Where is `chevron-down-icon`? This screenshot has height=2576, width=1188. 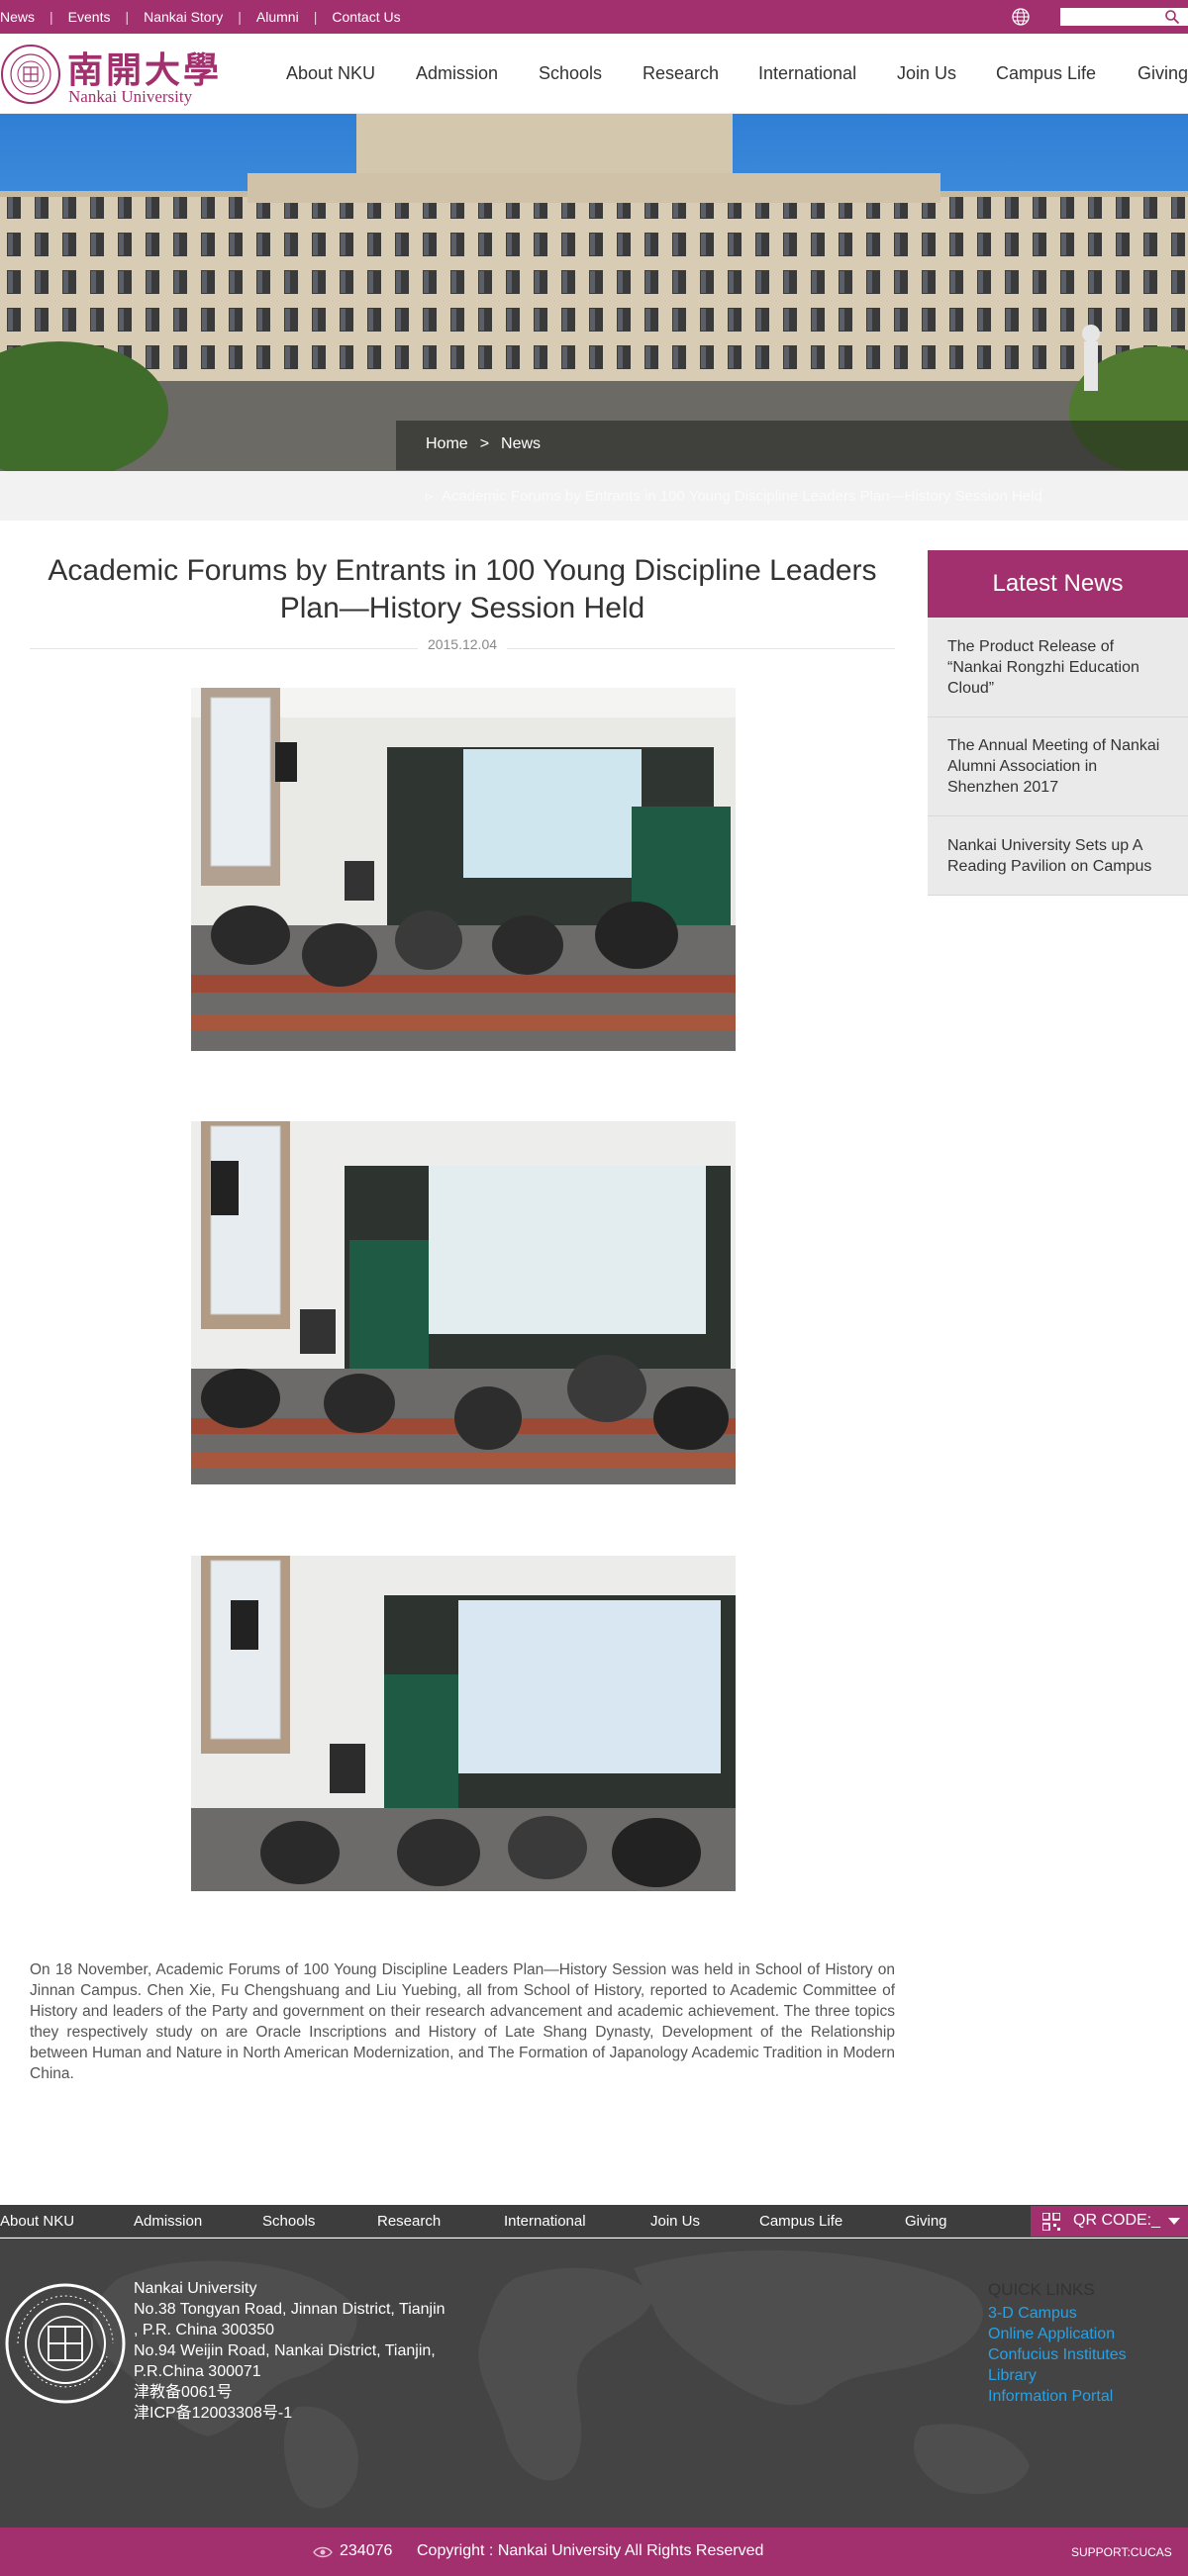
chevron-down-icon is located at coordinates (1174, 2221).